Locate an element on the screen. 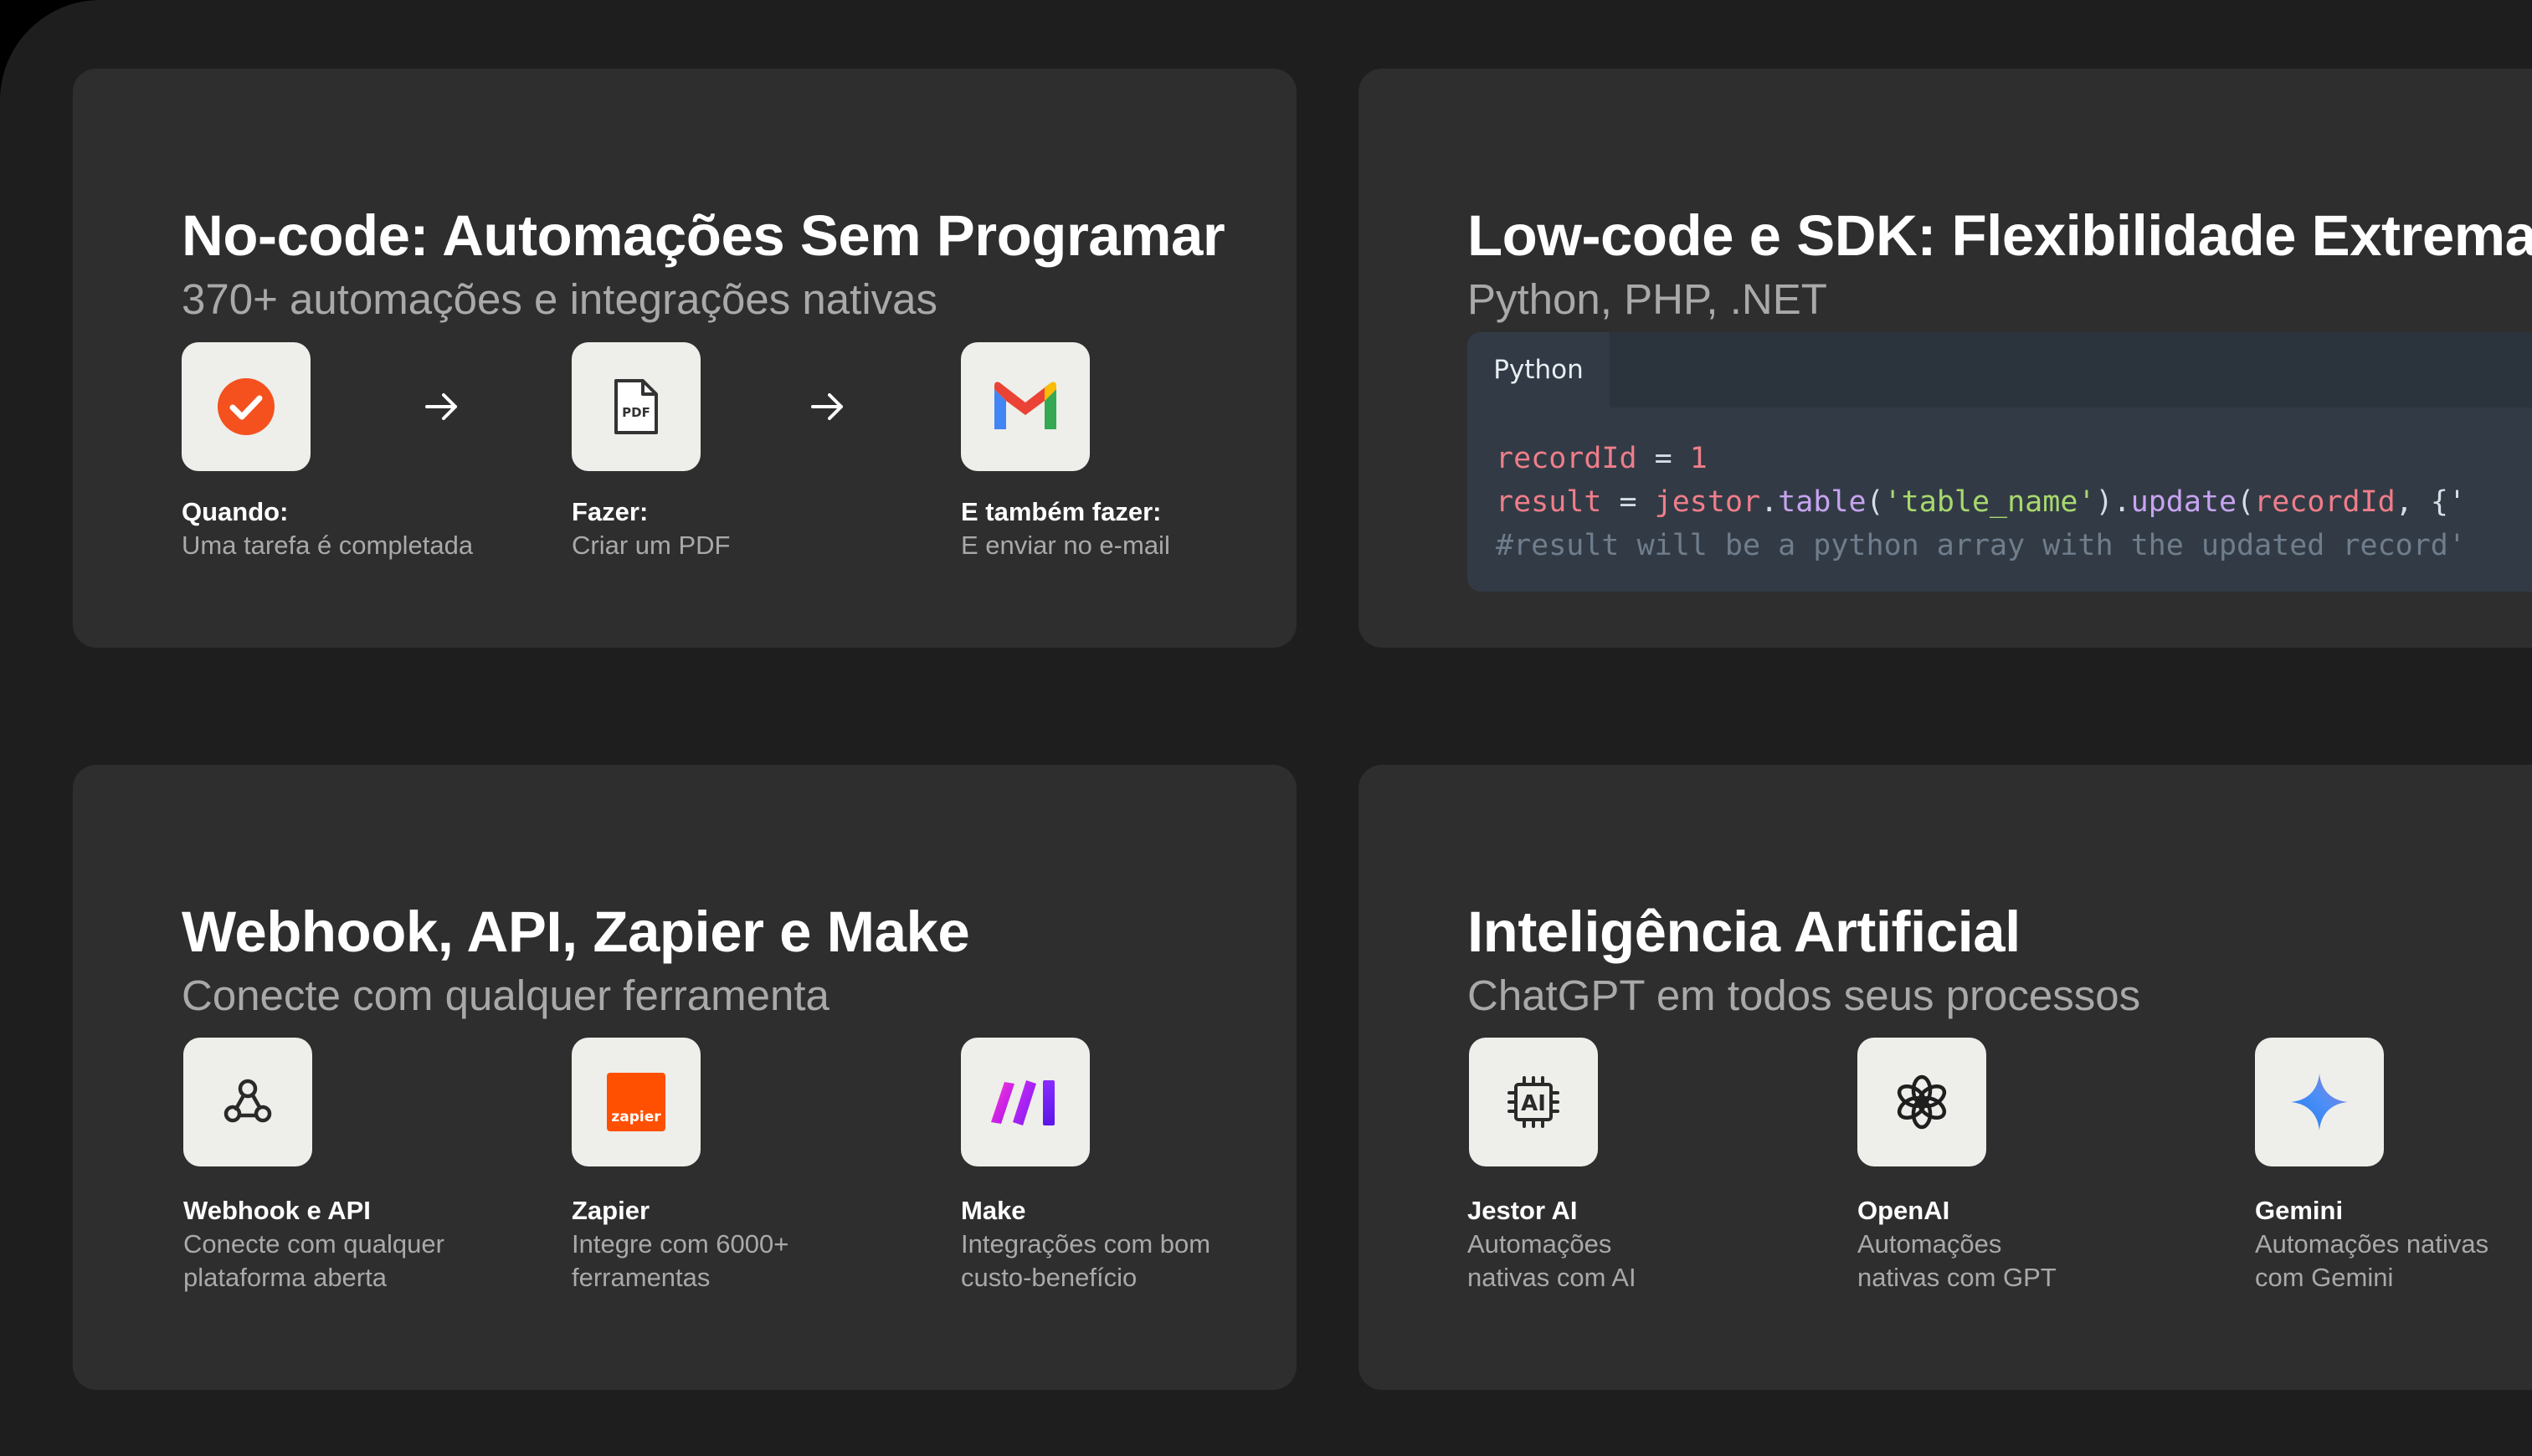 This screenshot has height=1456, width=2532. code-token: result is located at coordinates (1549, 502).